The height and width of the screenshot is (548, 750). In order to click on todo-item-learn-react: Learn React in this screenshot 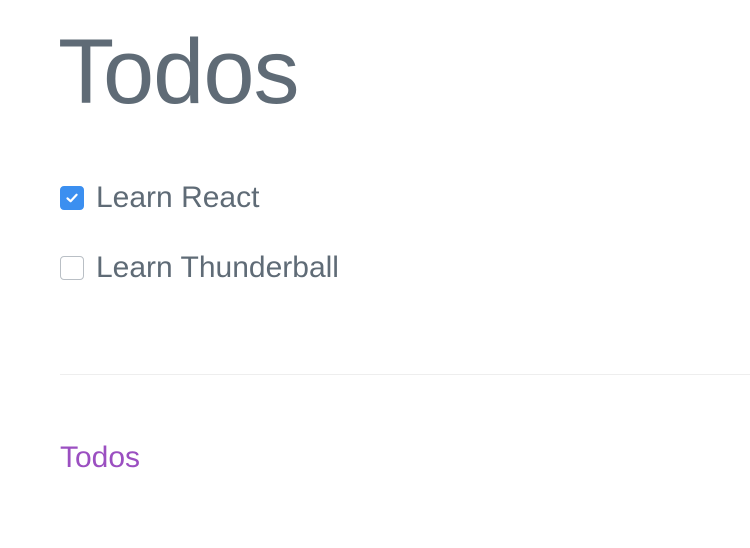, I will do `click(199, 198)`.